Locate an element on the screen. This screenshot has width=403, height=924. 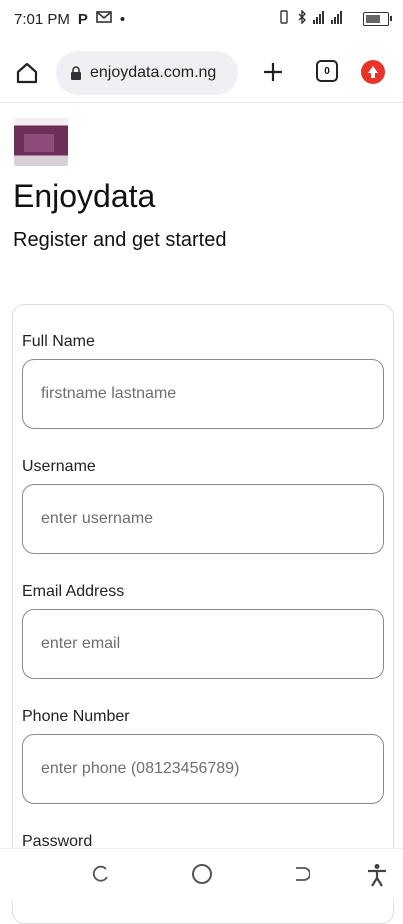
phone-label: Phone Number is located at coordinates (76, 716).